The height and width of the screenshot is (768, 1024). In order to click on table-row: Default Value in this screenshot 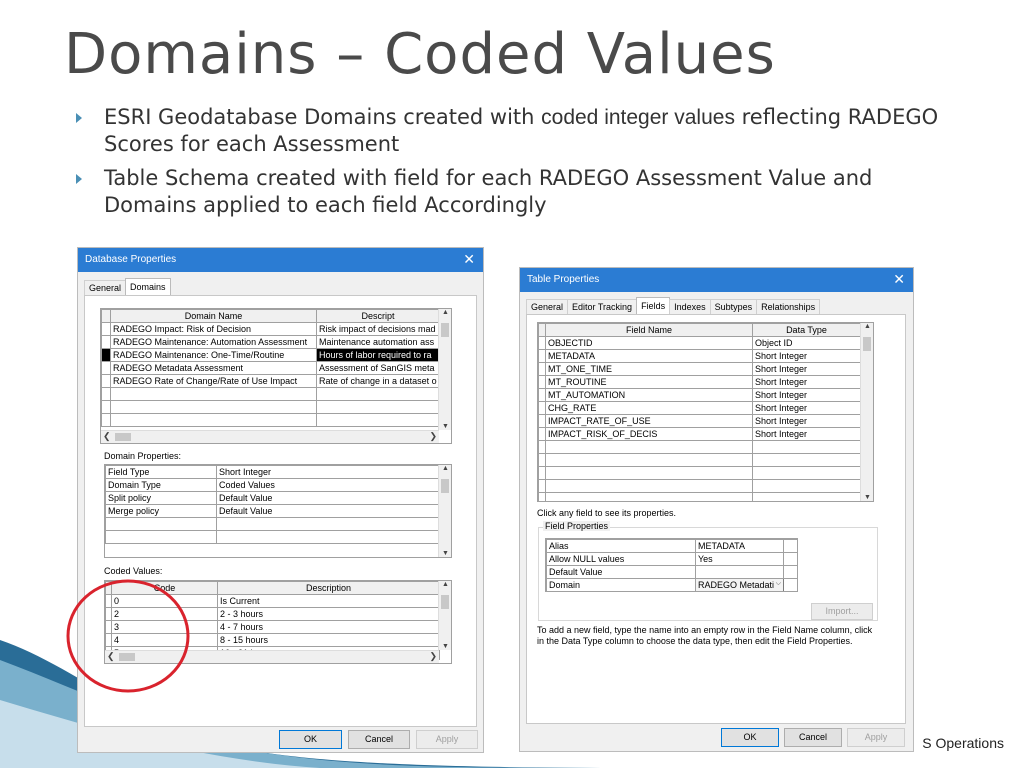, I will do `click(671, 572)`.